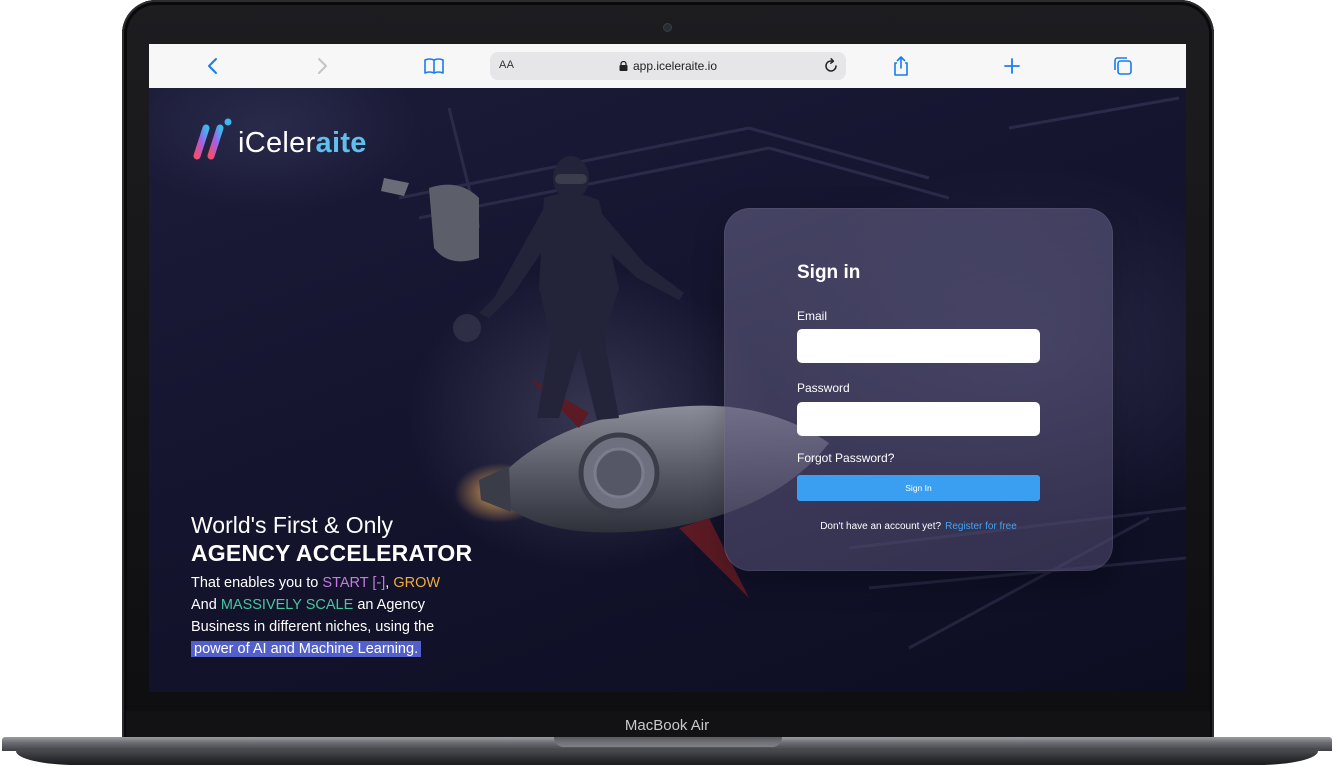  What do you see at coordinates (332, 553) in the screenshot?
I see `hero-heading: AGENCY ACCELERATOR` at bounding box center [332, 553].